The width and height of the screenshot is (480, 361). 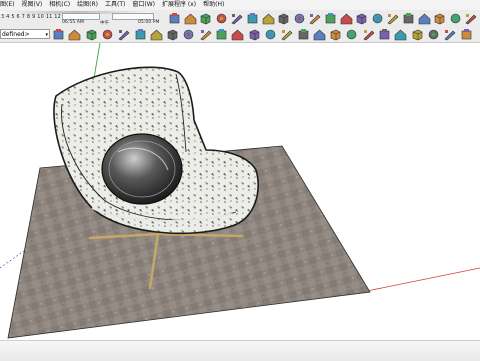 What do you see at coordinates (314, 18) in the screenshot?
I see `cube-blue-icon` at bounding box center [314, 18].